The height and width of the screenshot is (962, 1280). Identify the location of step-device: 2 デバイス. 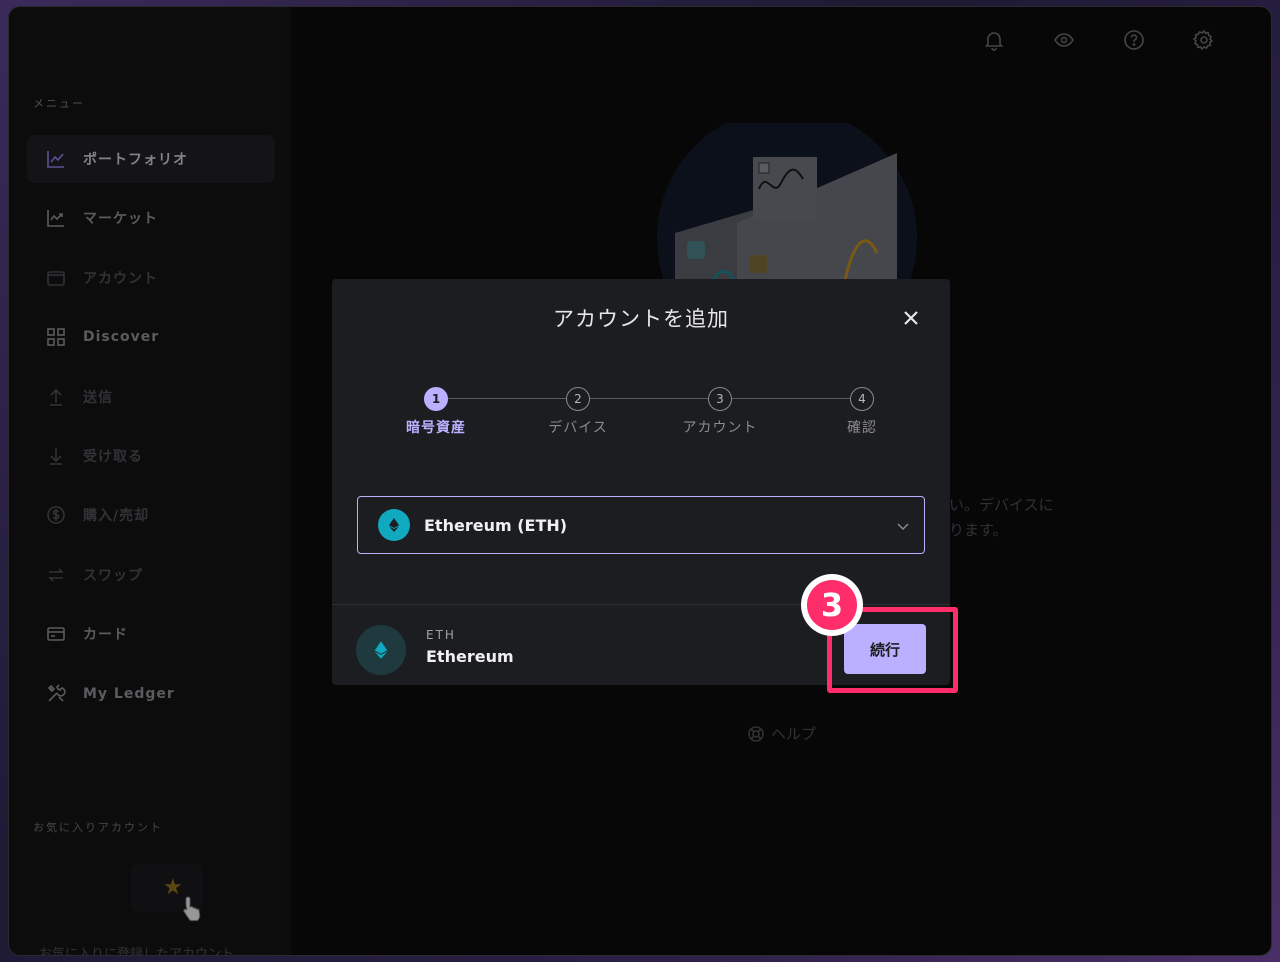
(578, 410).